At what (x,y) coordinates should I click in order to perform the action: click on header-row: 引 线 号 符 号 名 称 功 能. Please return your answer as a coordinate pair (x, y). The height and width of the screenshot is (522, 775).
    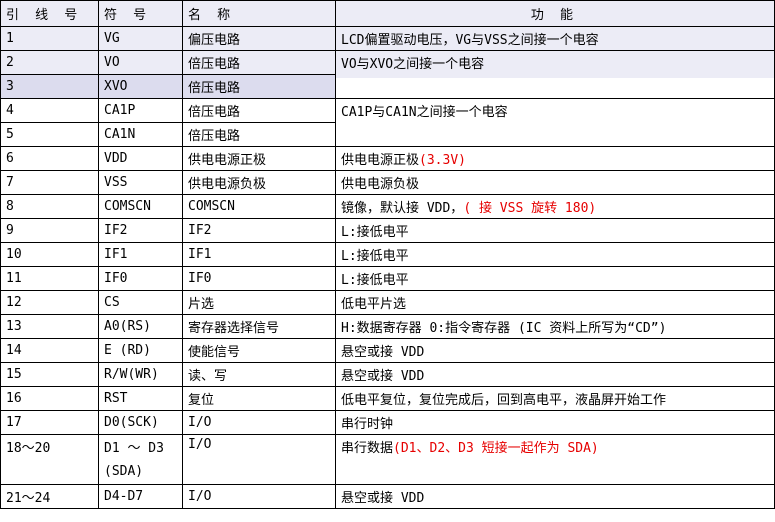
    Looking at the image, I should click on (387, 13).